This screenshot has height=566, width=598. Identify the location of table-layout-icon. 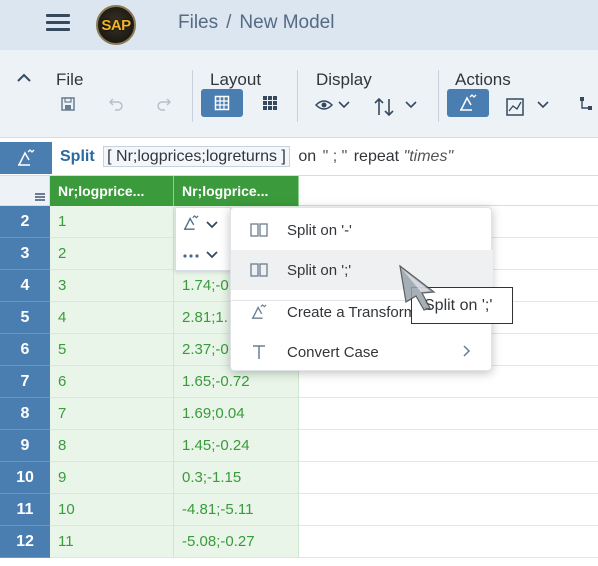
(222, 103).